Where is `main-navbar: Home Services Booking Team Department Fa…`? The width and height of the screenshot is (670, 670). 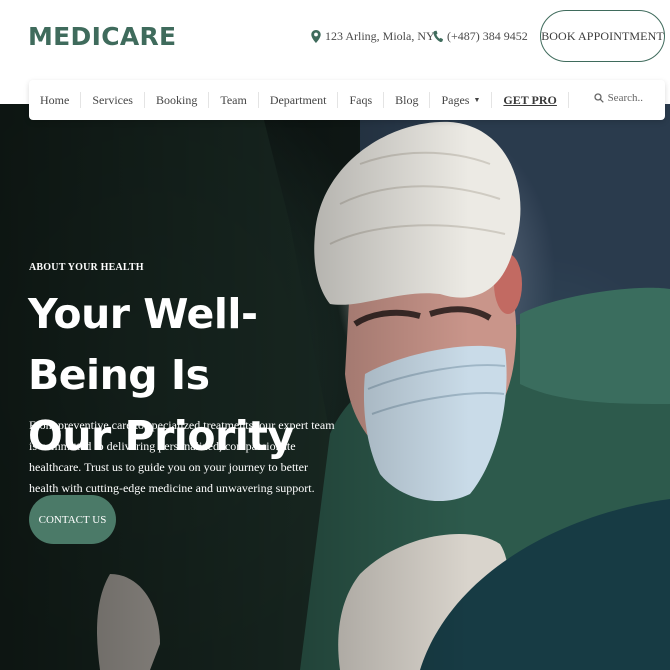 main-navbar: Home Services Booking Team Department Fa… is located at coordinates (347, 100).